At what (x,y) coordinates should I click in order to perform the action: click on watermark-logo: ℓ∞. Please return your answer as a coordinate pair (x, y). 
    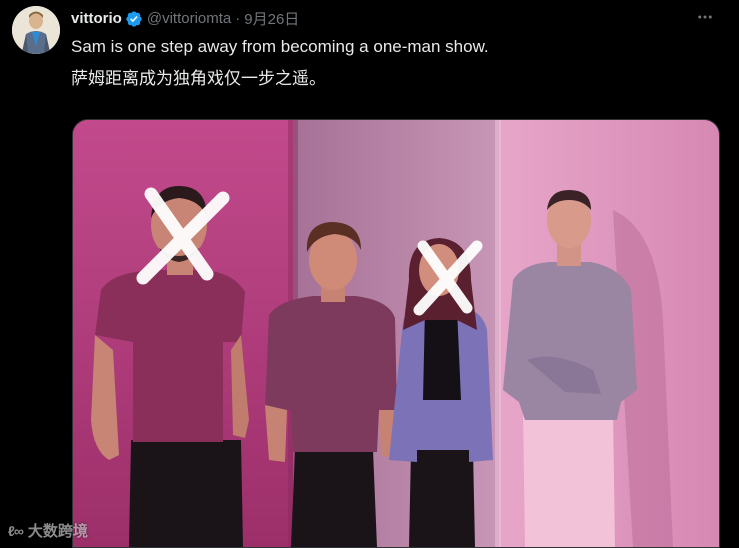
    Looking at the image, I should click on (16, 530).